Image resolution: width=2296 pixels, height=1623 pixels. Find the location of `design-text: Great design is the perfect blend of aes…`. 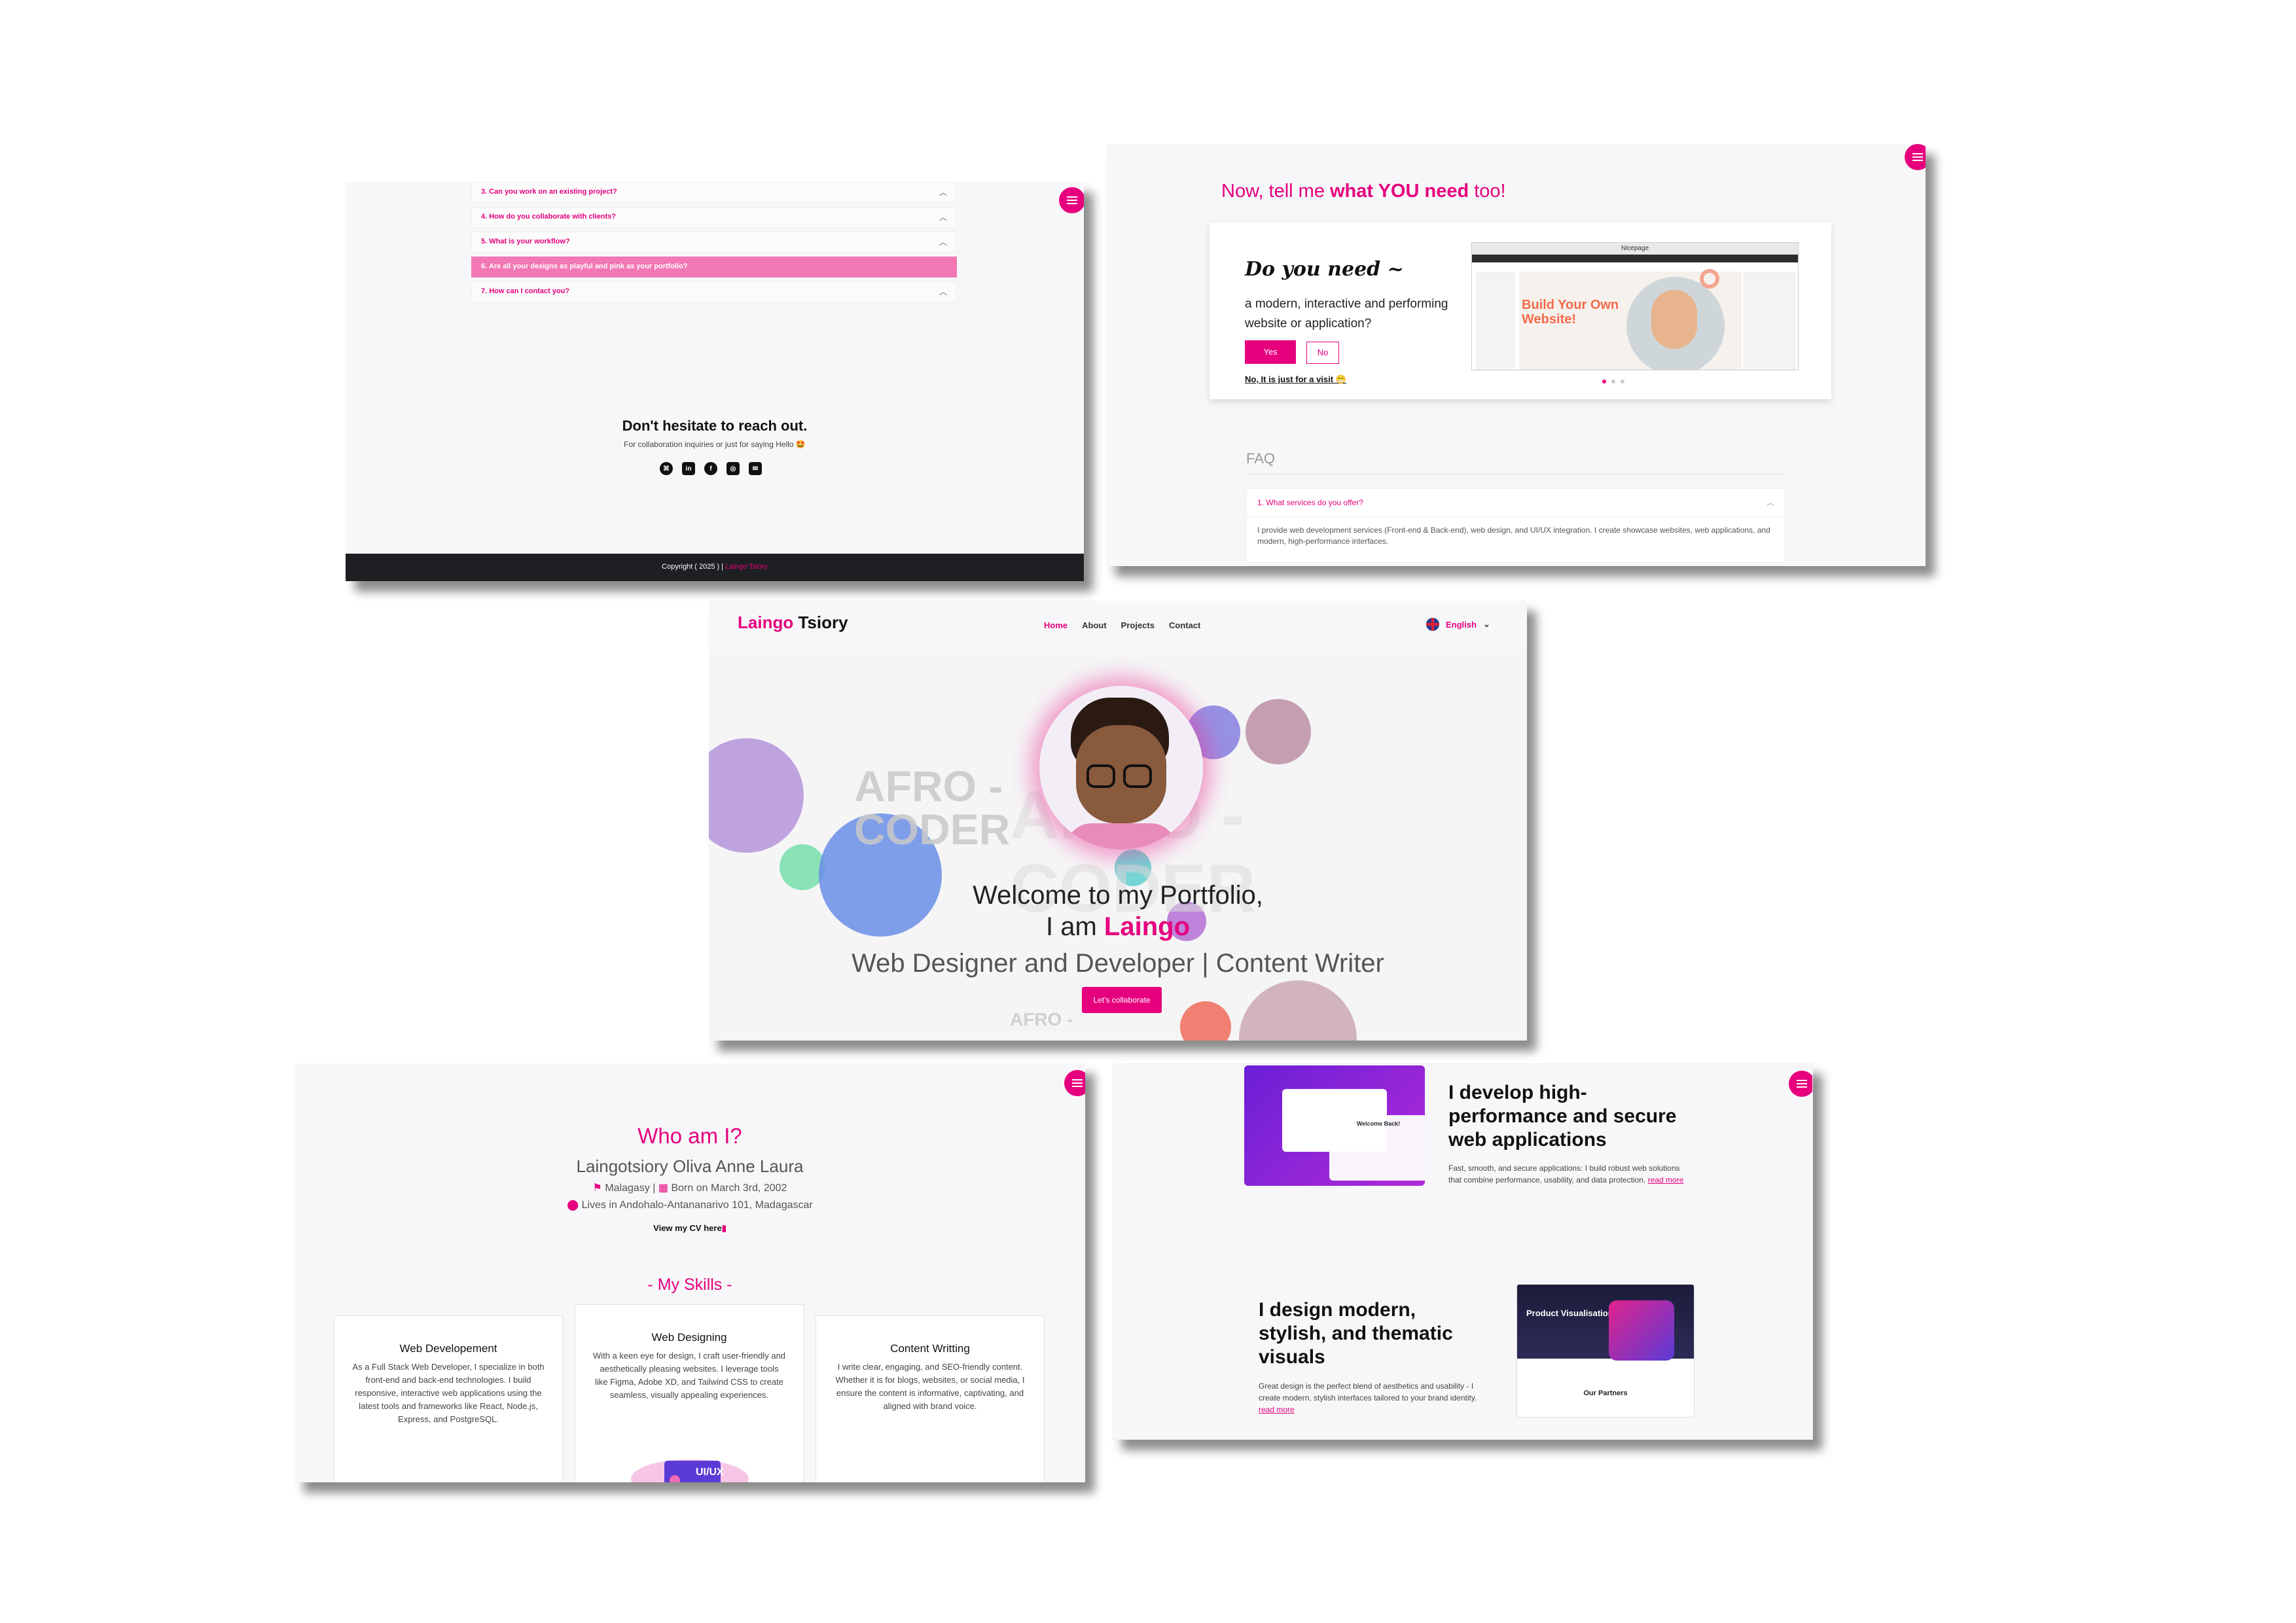

design-text: Great design is the perfect blend of aes… is located at coordinates (1368, 1398).